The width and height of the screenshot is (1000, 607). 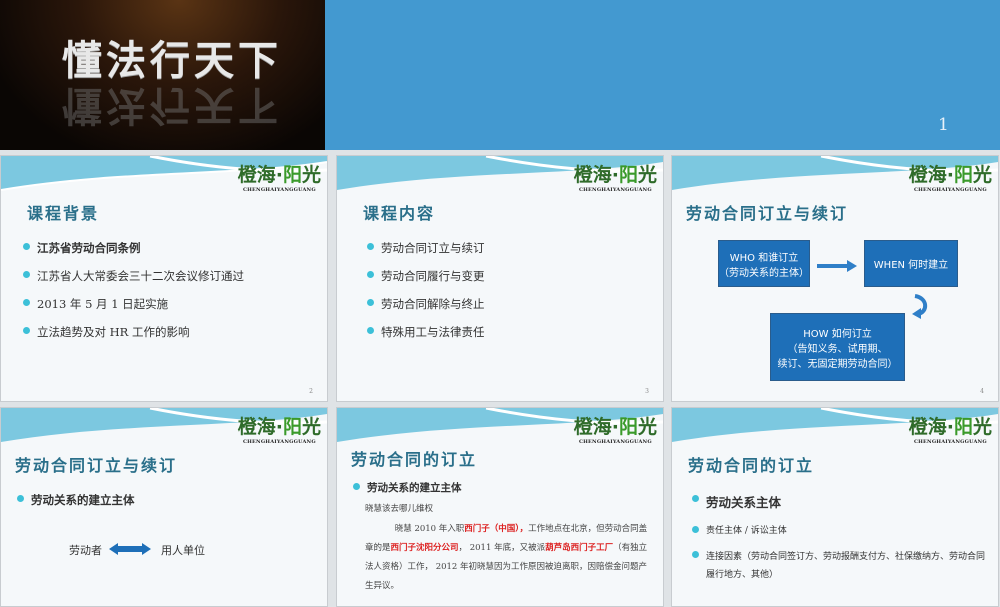 What do you see at coordinates (63, 213) in the screenshot?
I see `slide-title: 课程背景` at bounding box center [63, 213].